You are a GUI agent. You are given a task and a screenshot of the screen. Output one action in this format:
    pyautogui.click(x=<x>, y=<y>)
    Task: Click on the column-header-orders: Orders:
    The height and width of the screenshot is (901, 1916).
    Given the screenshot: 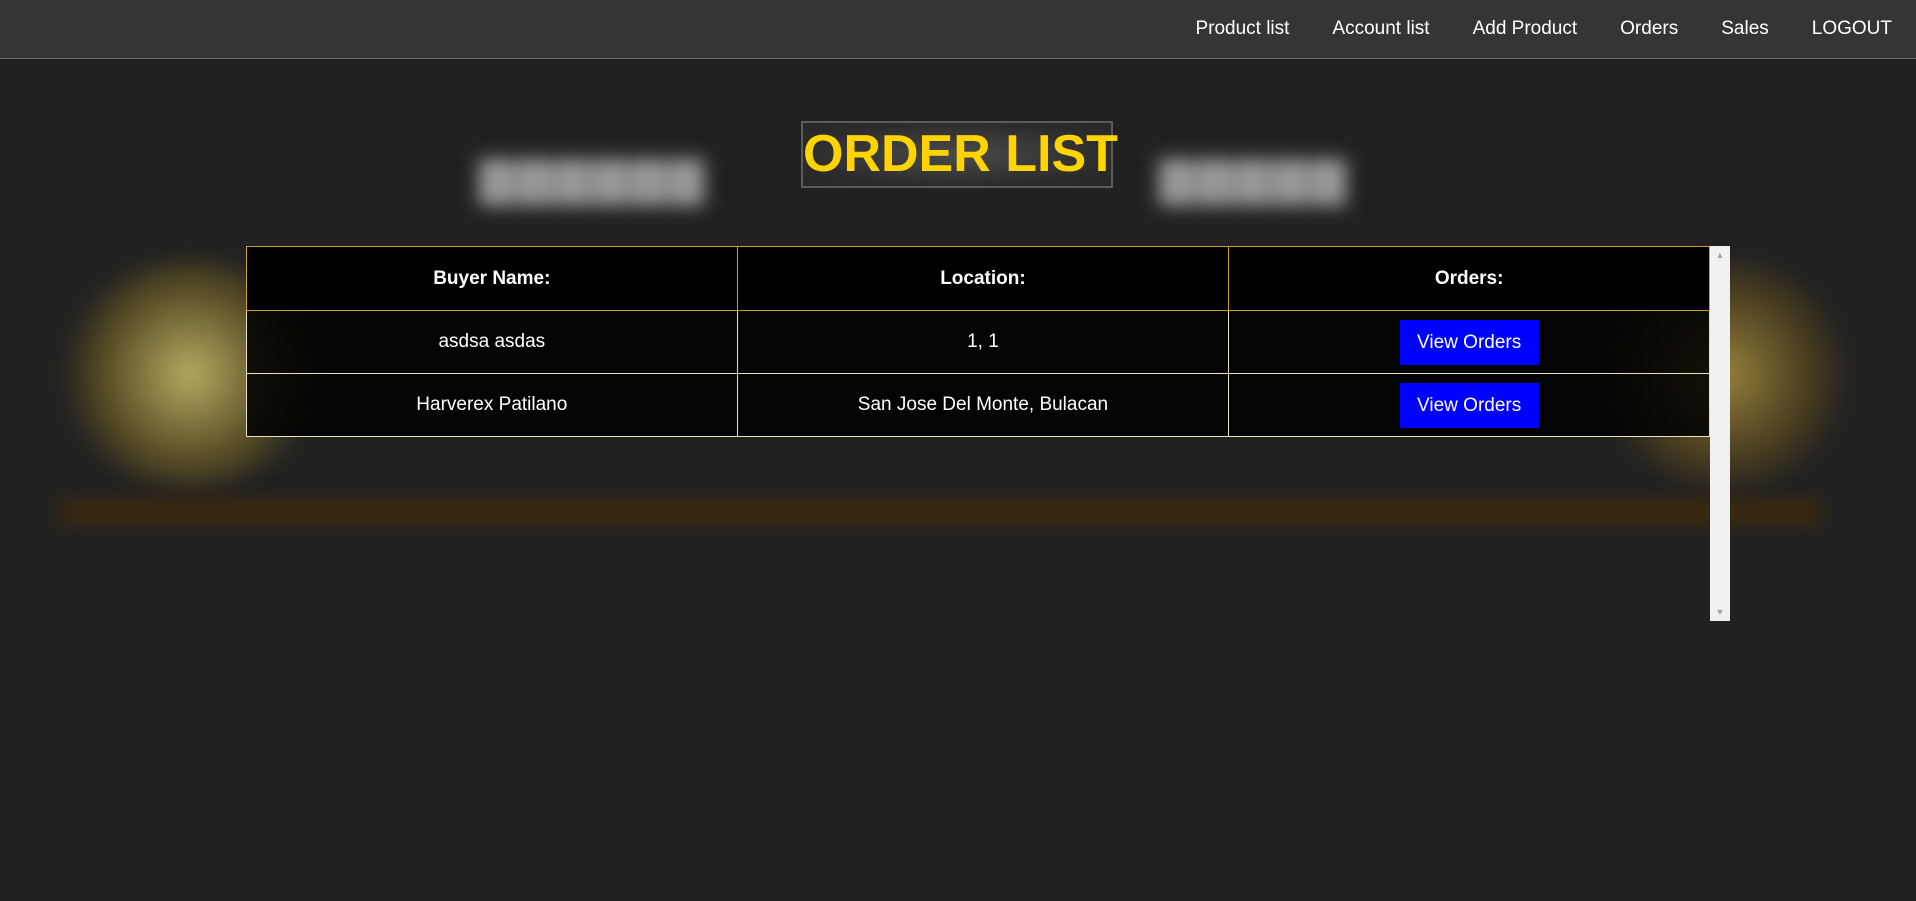 What is the action you would take?
    pyautogui.click(x=1469, y=278)
    